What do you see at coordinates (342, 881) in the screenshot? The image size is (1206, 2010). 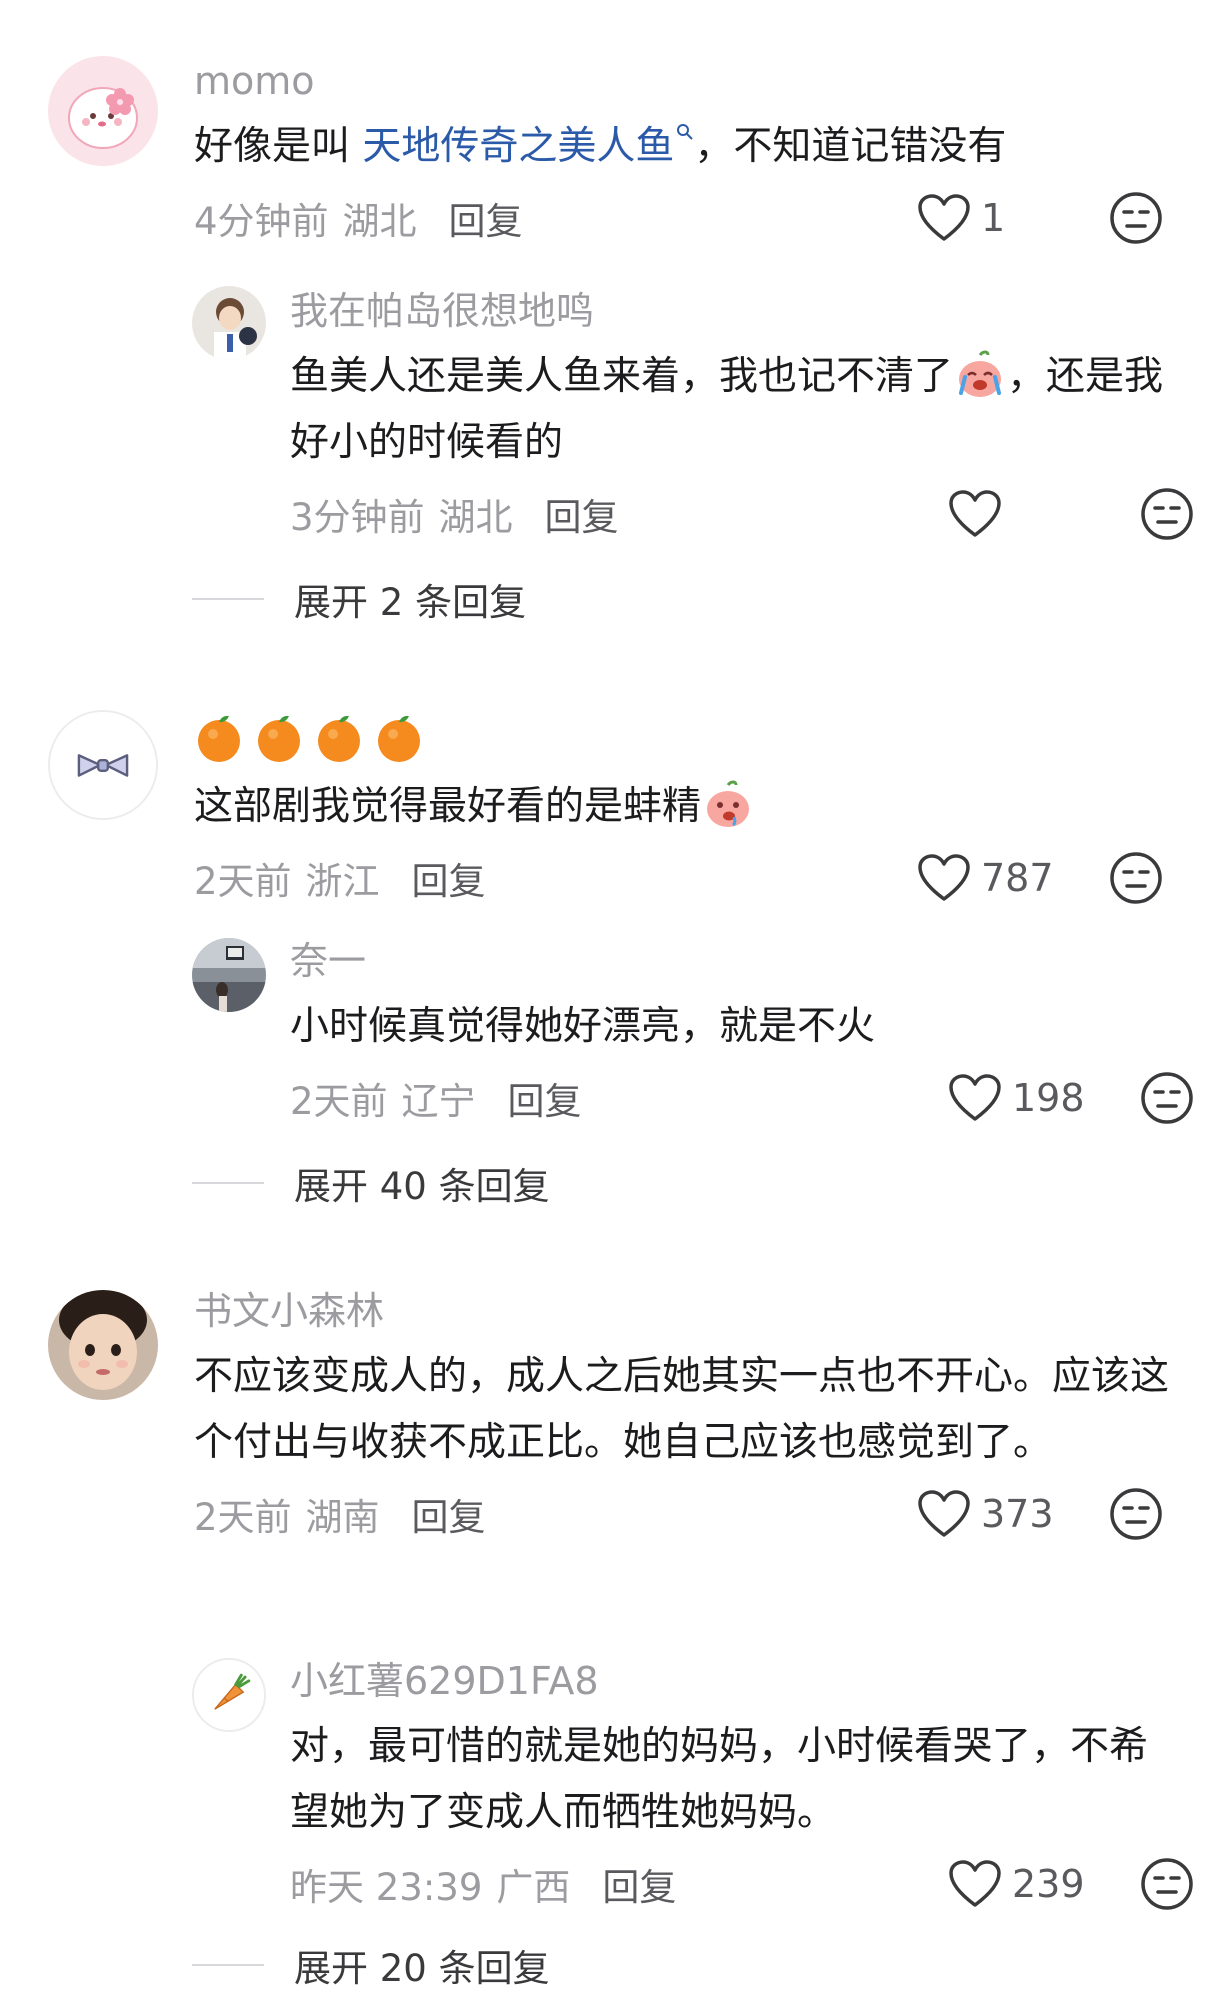 I see `comment-location: 浙江` at bounding box center [342, 881].